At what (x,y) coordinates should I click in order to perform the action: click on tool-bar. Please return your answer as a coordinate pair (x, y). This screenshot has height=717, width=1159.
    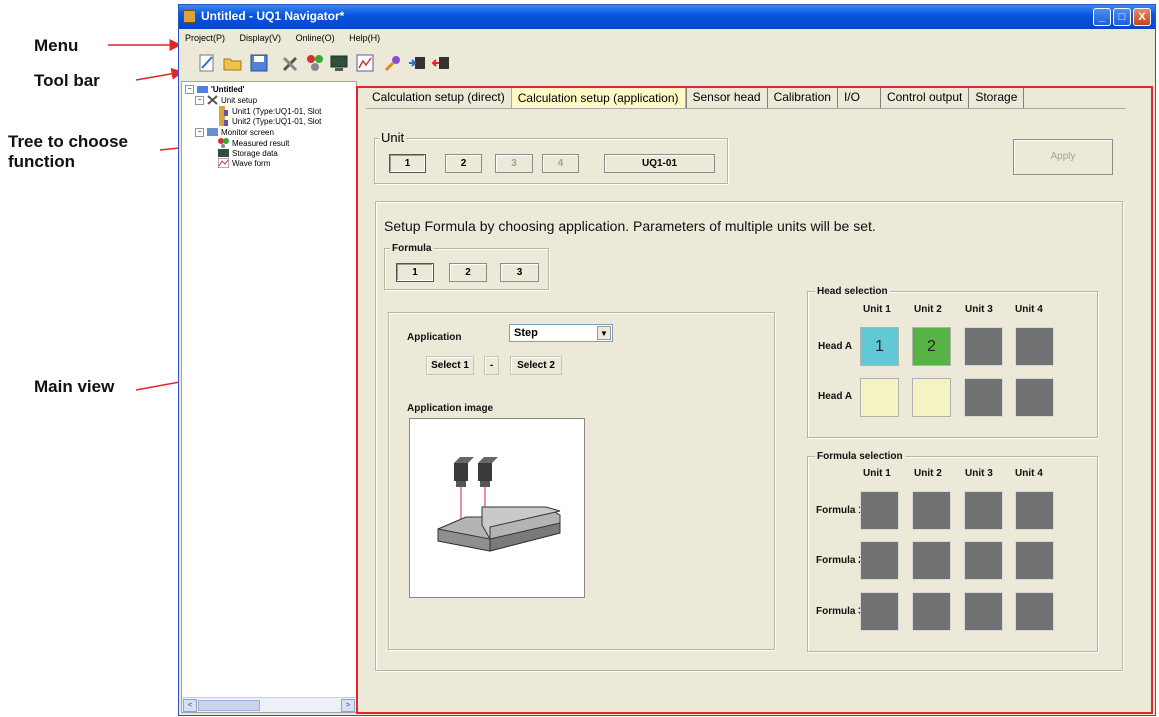
    Looking at the image, I should click on (667, 63).